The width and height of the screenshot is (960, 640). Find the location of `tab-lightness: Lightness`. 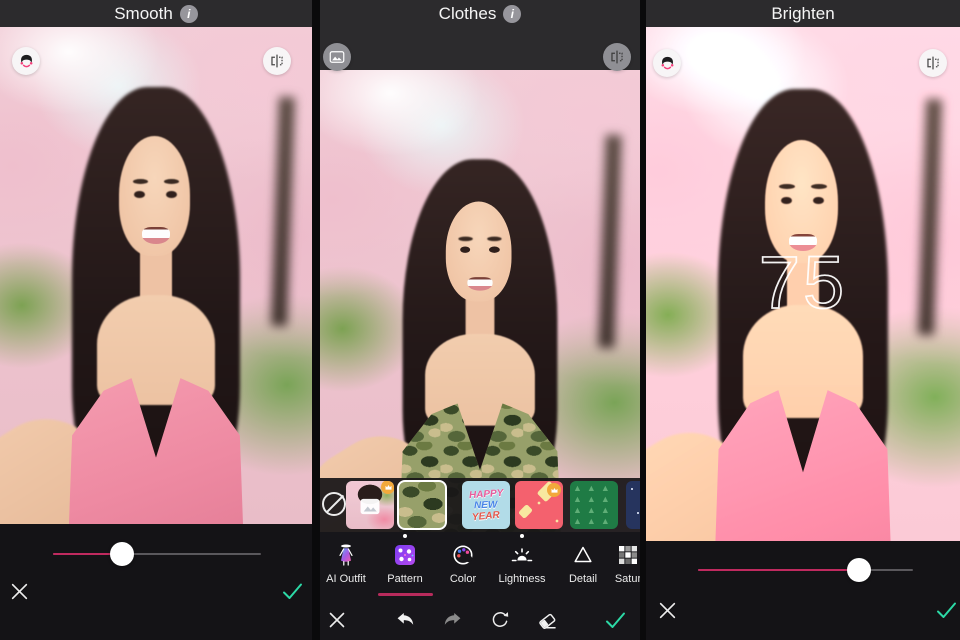

tab-lightness: Lightness is located at coordinates (522, 562).